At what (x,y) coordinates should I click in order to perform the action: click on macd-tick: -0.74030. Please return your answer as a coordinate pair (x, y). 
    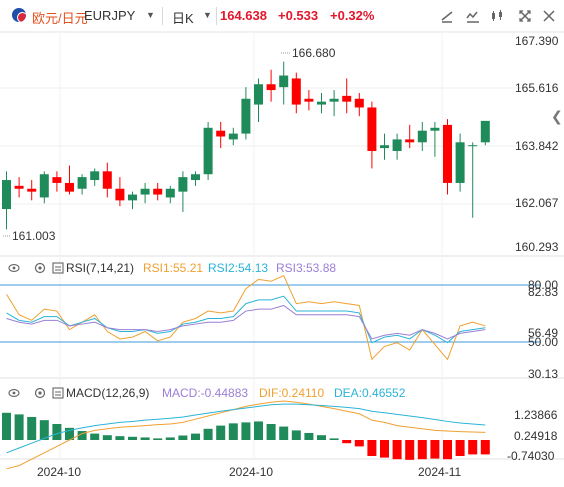
    Looking at the image, I should click on (531, 456).